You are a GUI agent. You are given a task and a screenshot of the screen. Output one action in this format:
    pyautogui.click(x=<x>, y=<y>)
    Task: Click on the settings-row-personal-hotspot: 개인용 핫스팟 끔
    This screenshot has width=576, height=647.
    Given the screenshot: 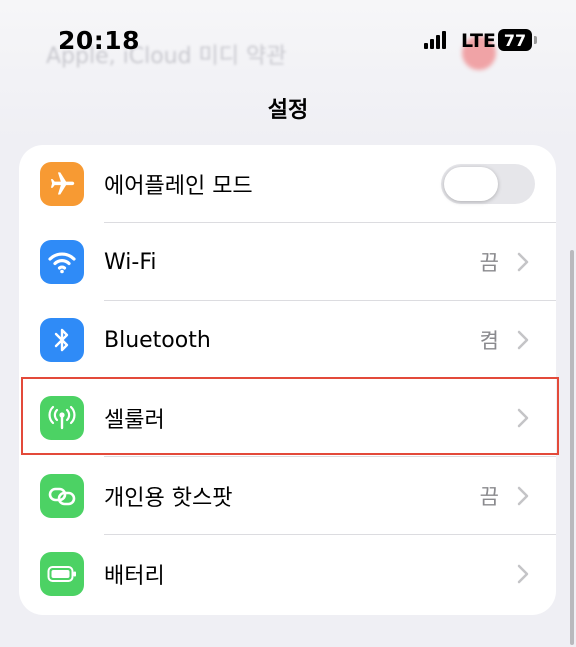 What is the action you would take?
    pyautogui.click(x=287, y=496)
    